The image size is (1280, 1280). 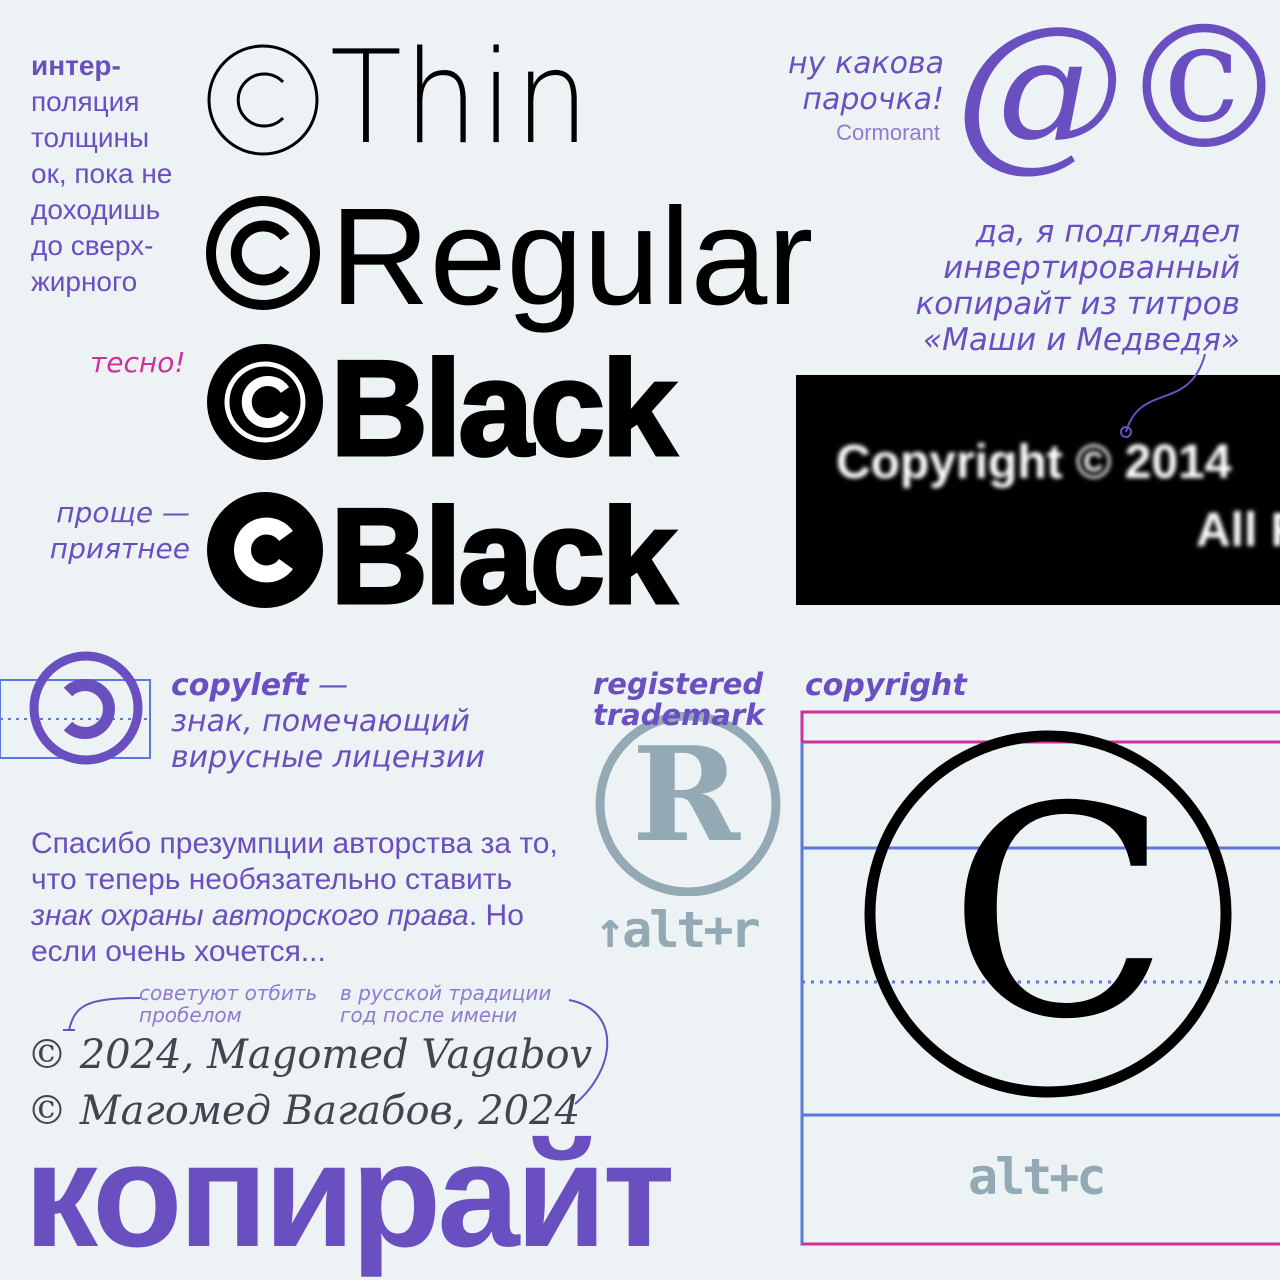 What do you see at coordinates (873, 99) in the screenshot?
I see `note-pair-line: парочка!` at bounding box center [873, 99].